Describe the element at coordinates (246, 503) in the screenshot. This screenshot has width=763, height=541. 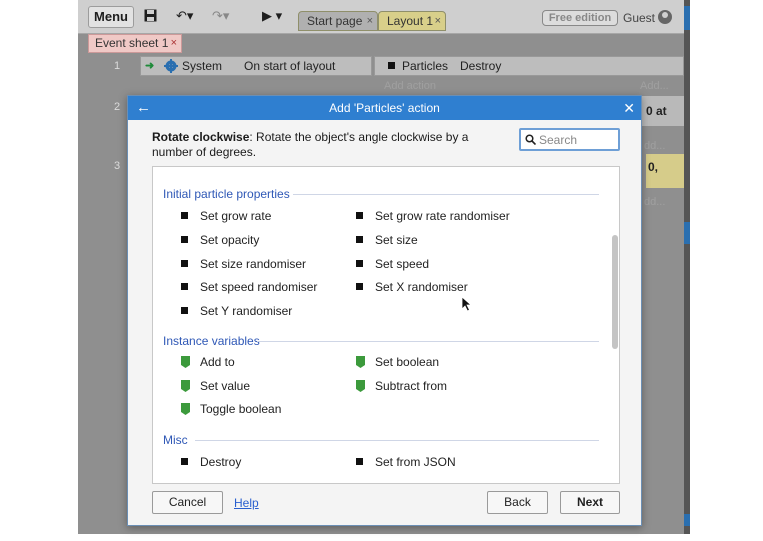
I see `help-link: Help` at that location.